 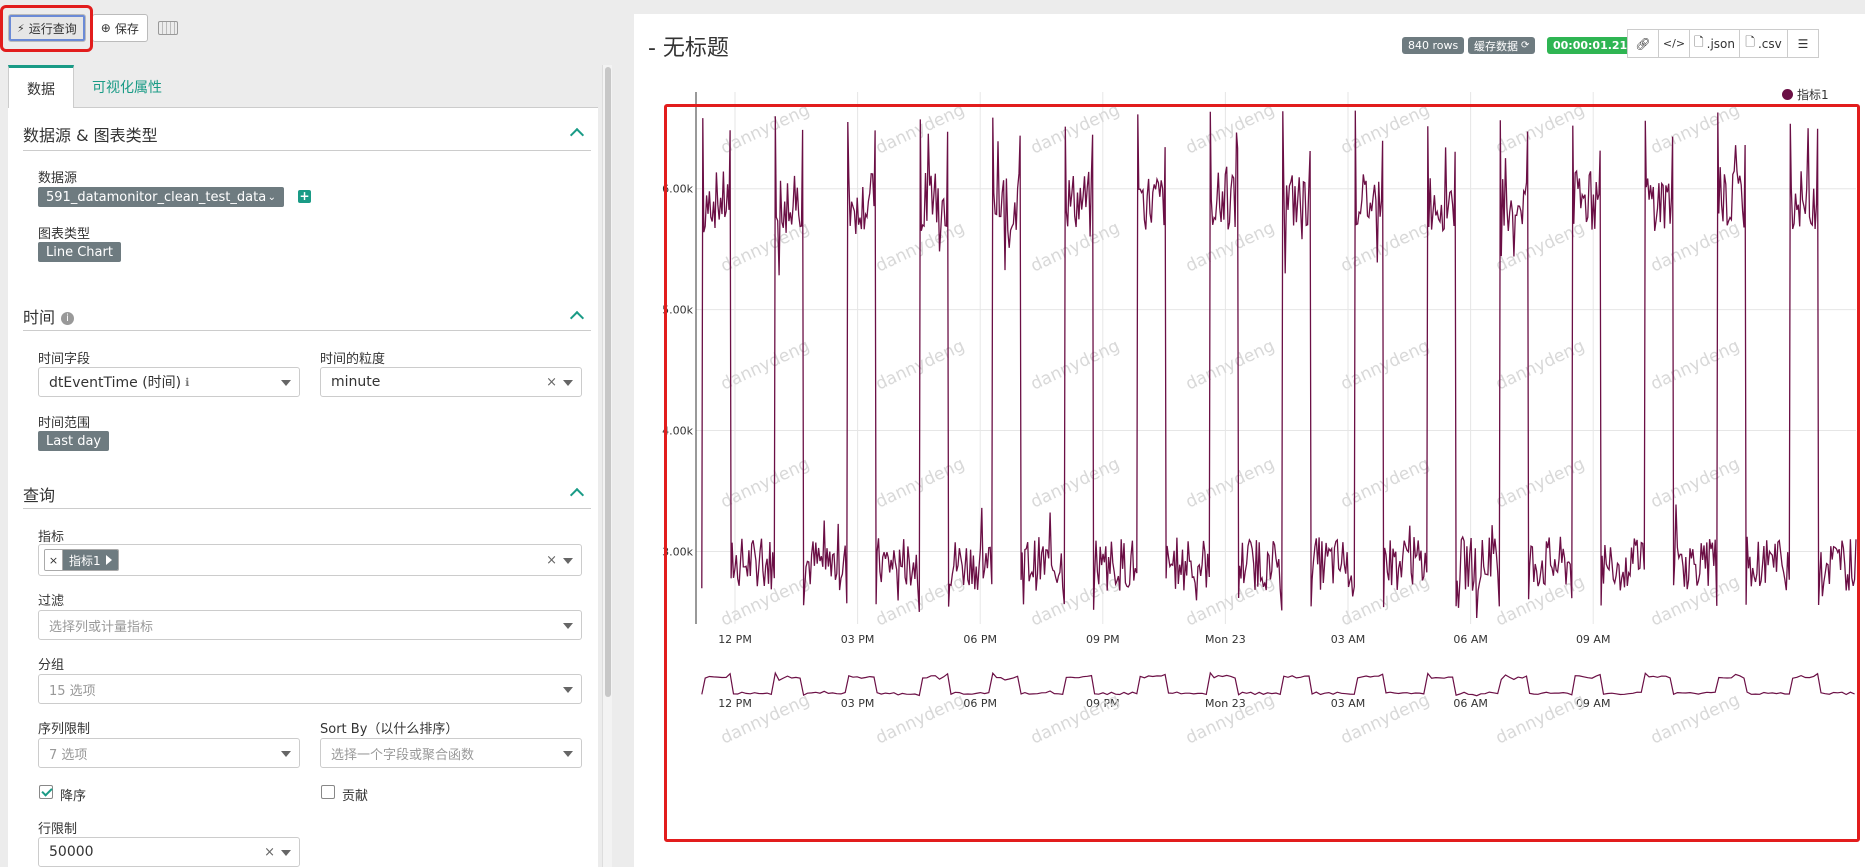 I want to click on run-query-button: ⚡ 运行查询, so click(x=47, y=28).